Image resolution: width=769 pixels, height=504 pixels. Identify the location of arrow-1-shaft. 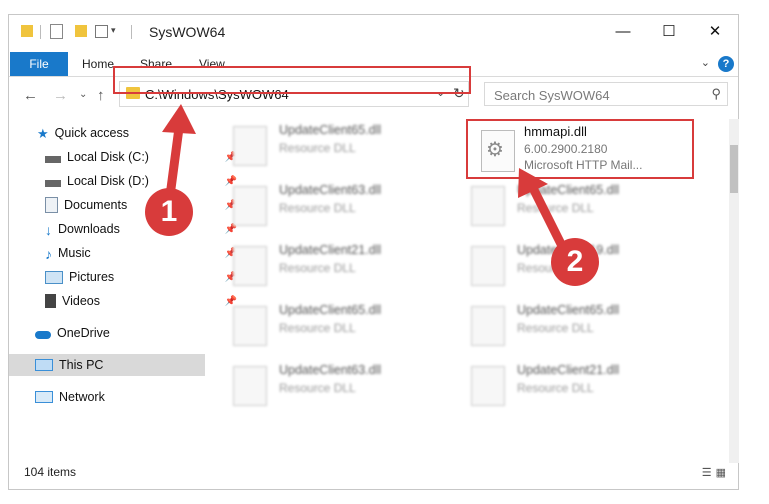
(174, 162).